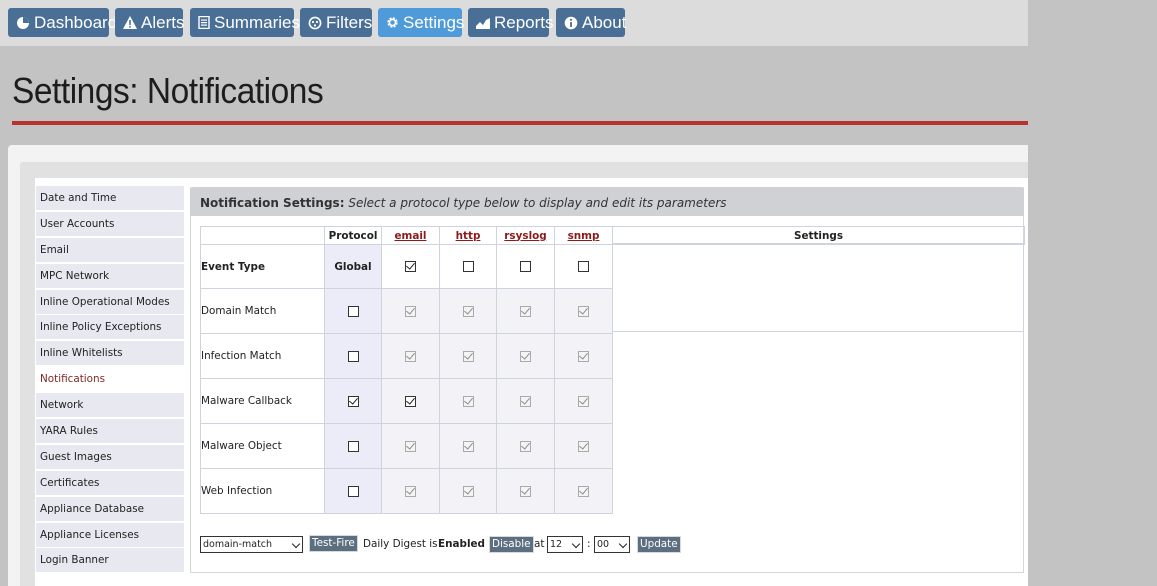 This screenshot has height=586, width=1157. What do you see at coordinates (520, 123) in the screenshot?
I see `title-divider` at bounding box center [520, 123].